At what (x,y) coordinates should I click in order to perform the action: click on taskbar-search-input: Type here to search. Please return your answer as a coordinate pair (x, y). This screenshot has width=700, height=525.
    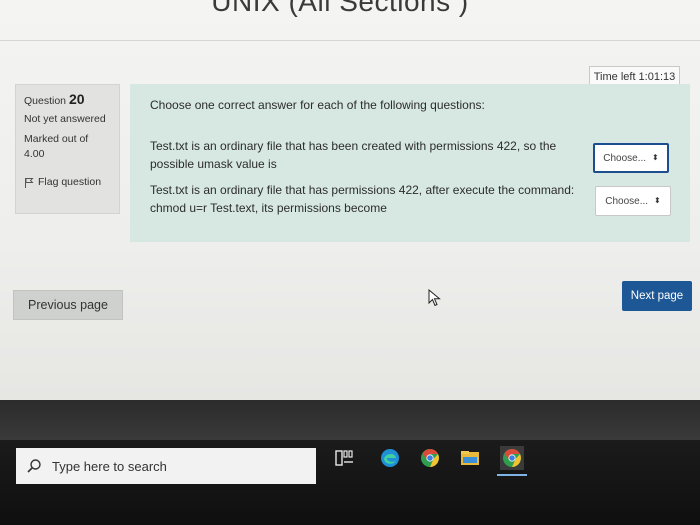
    Looking at the image, I should click on (166, 466).